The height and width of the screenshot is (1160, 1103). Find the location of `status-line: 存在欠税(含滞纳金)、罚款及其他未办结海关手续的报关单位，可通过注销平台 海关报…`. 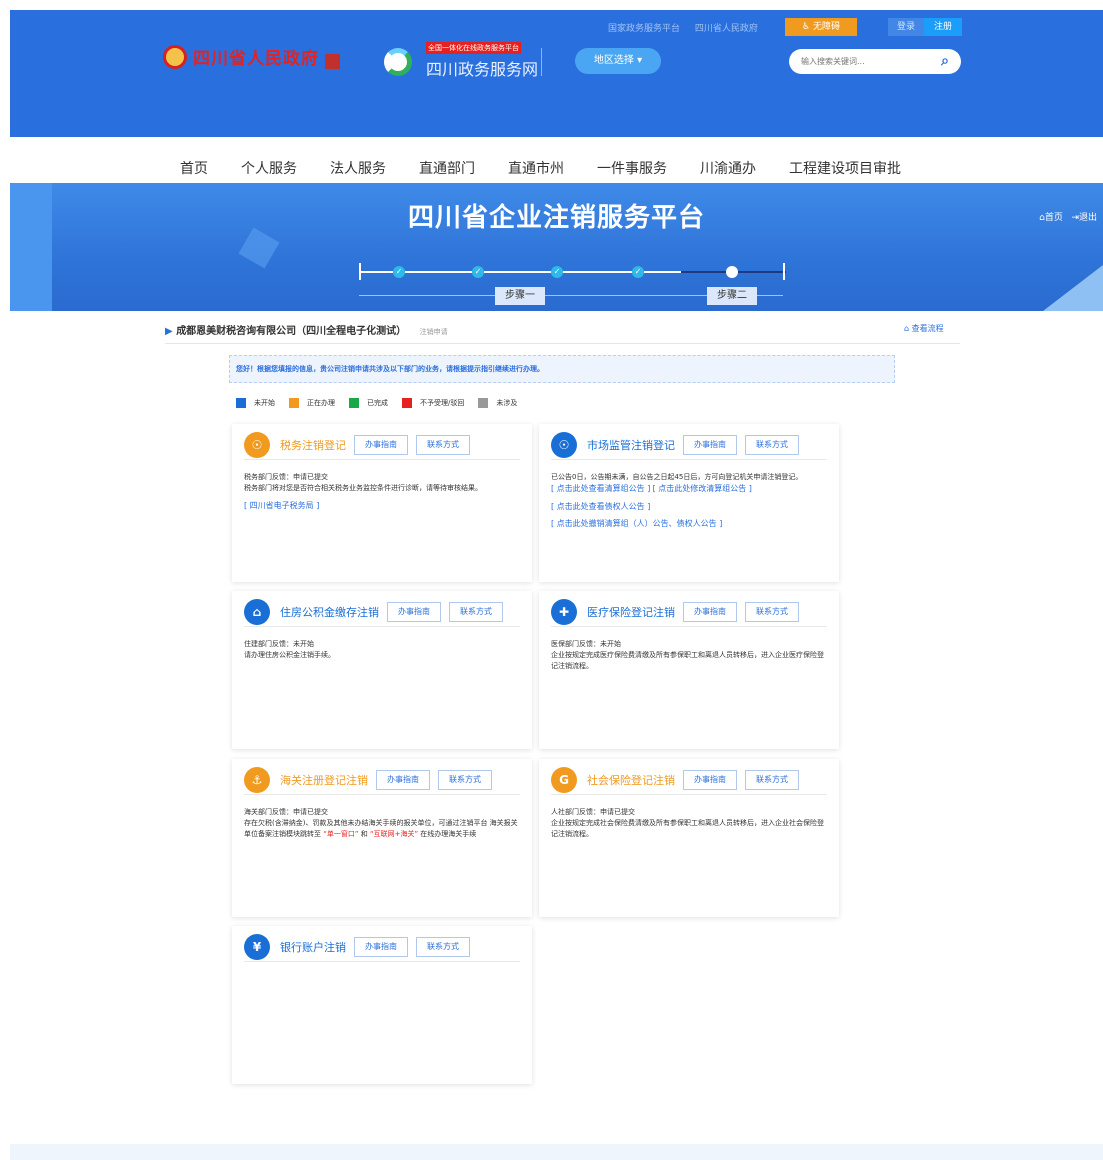

status-line: 存在欠税(含滞纳金)、罚款及其他未办结海关手续的报关单位，可通过注销平台 海关报… is located at coordinates (382, 829).